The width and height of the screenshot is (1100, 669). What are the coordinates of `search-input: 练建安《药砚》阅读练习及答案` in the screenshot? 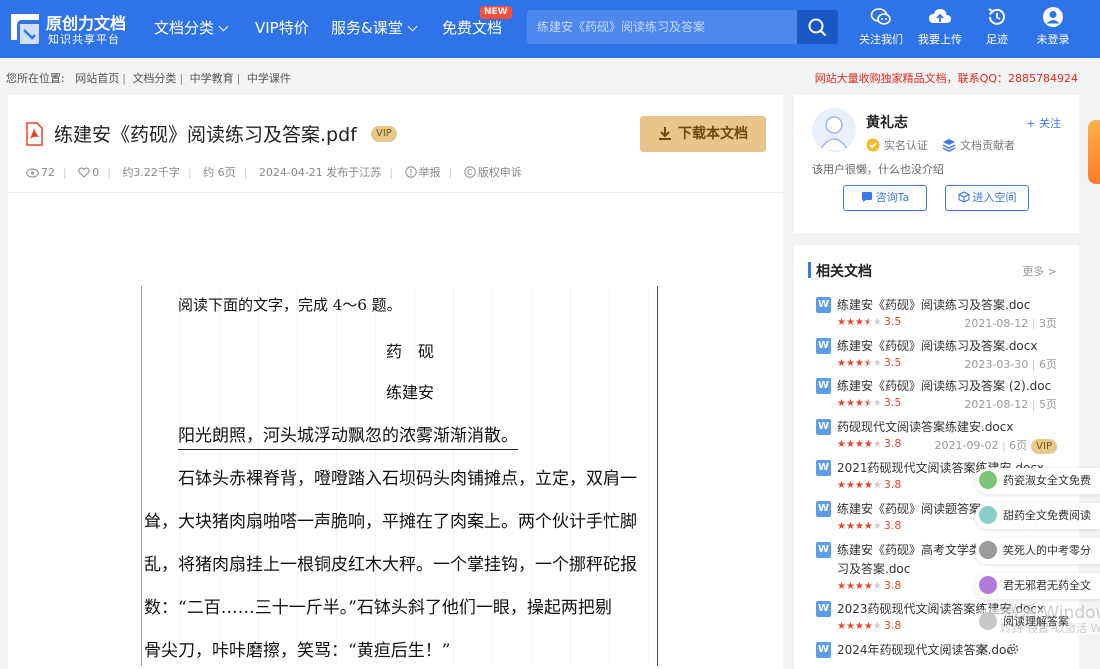 It's located at (662, 27).